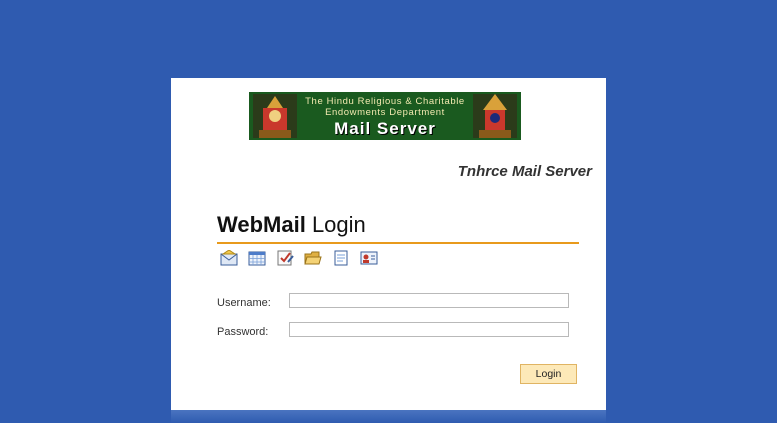  I want to click on password-input, so click(429, 329).